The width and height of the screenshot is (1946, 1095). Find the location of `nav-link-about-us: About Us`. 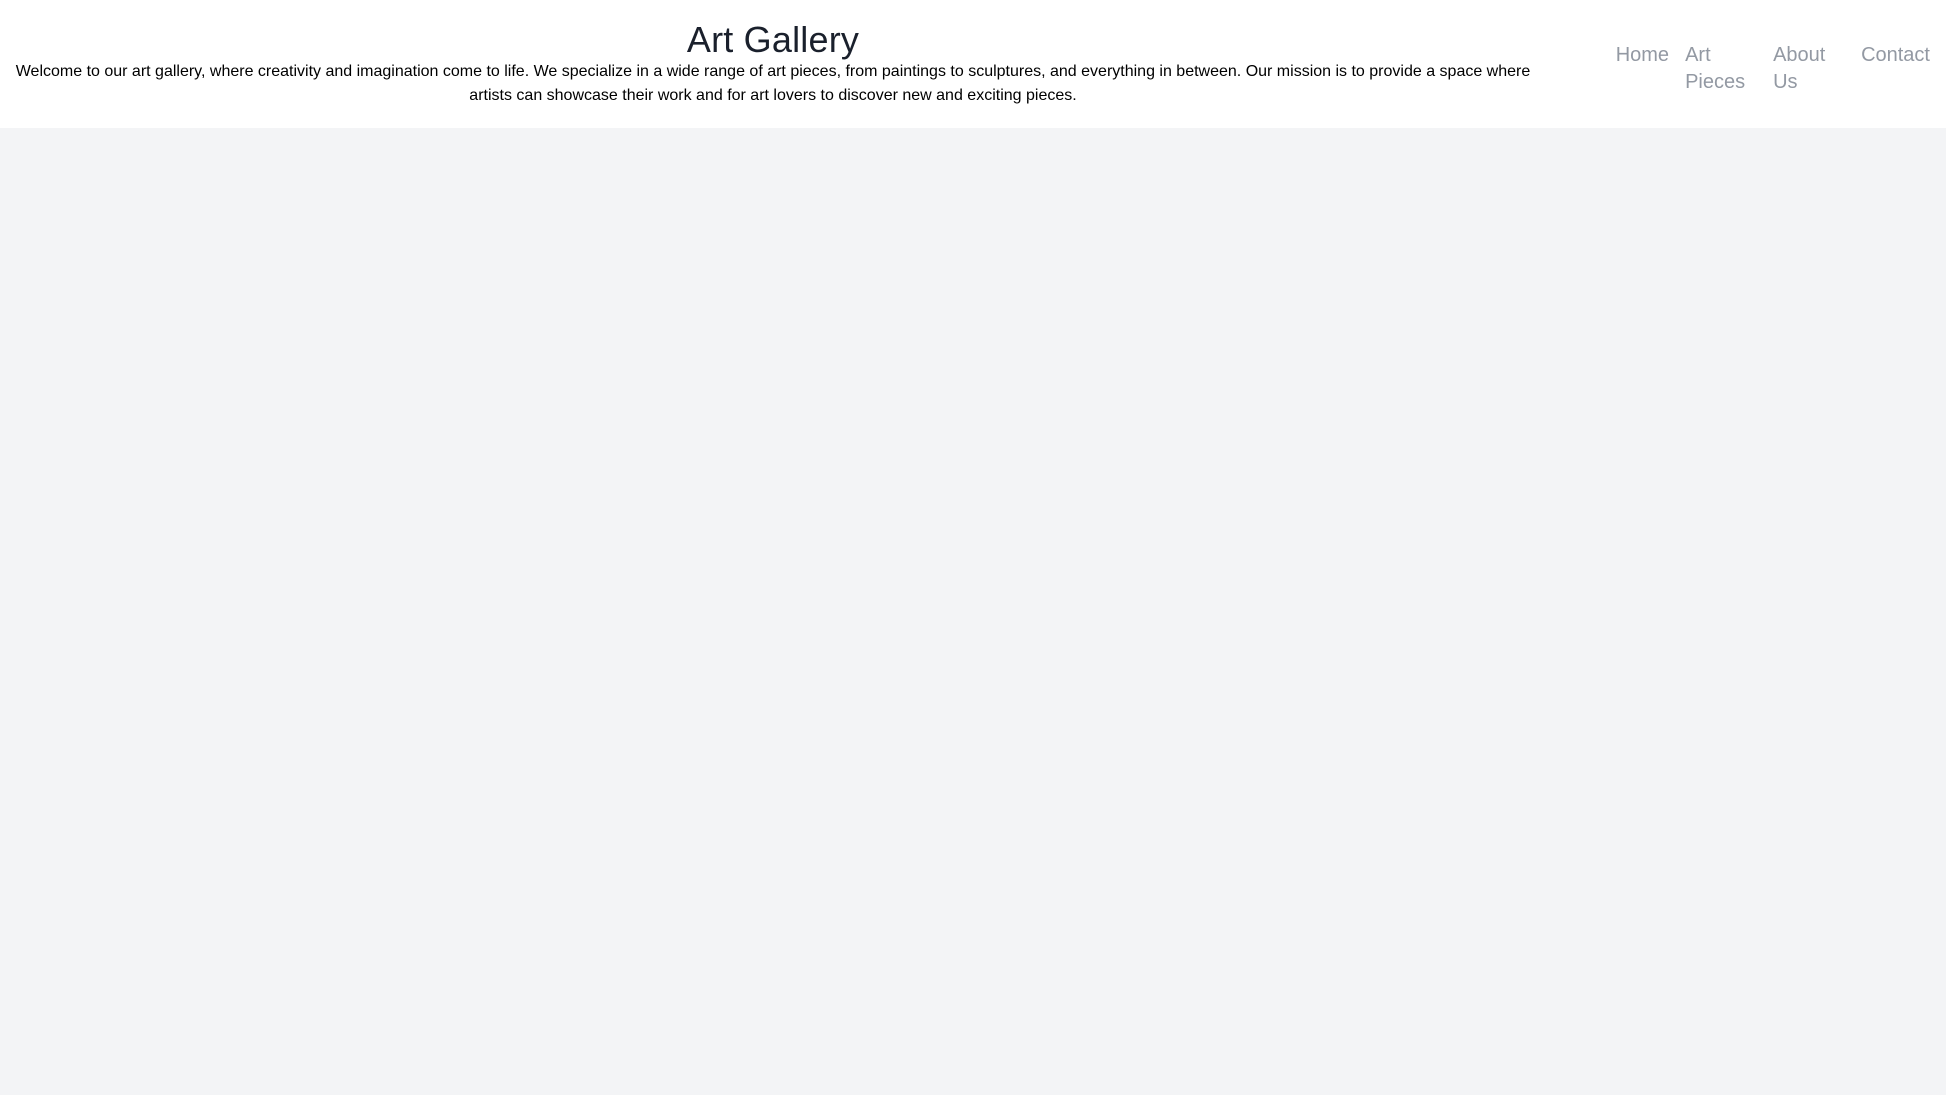

nav-link-about-us: About Us is located at coordinates (1809, 69).